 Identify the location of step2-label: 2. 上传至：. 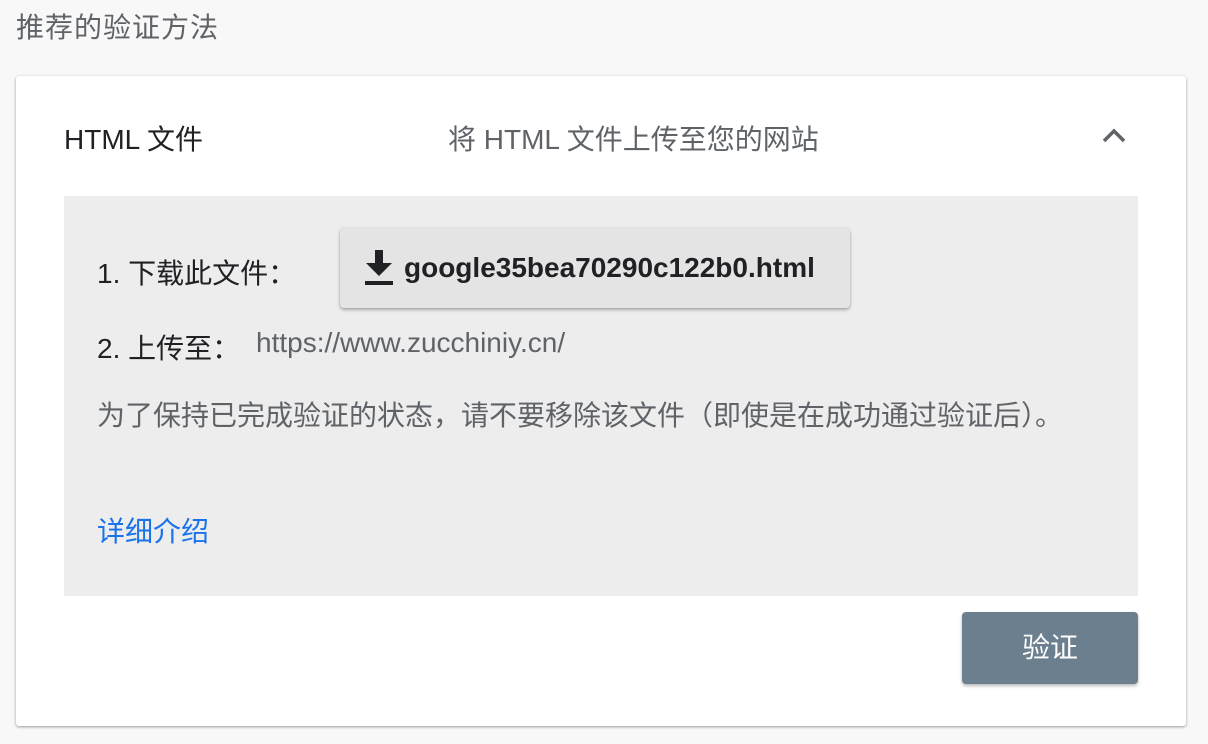
(169, 348).